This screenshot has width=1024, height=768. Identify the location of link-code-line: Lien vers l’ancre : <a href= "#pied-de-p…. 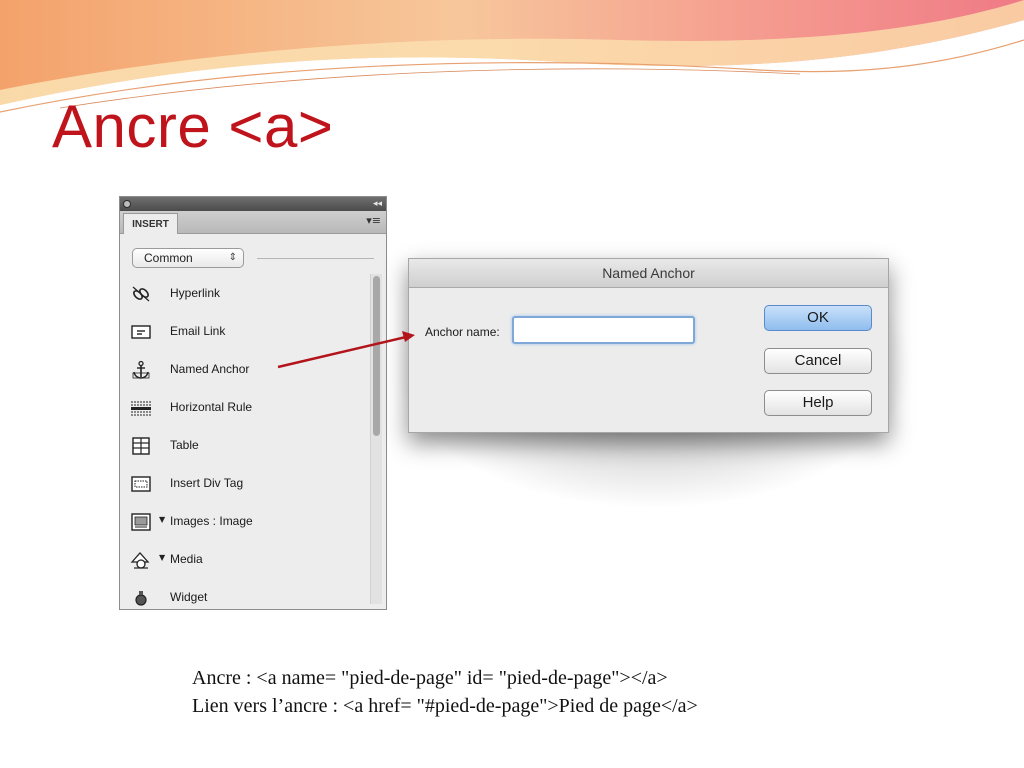
(445, 706).